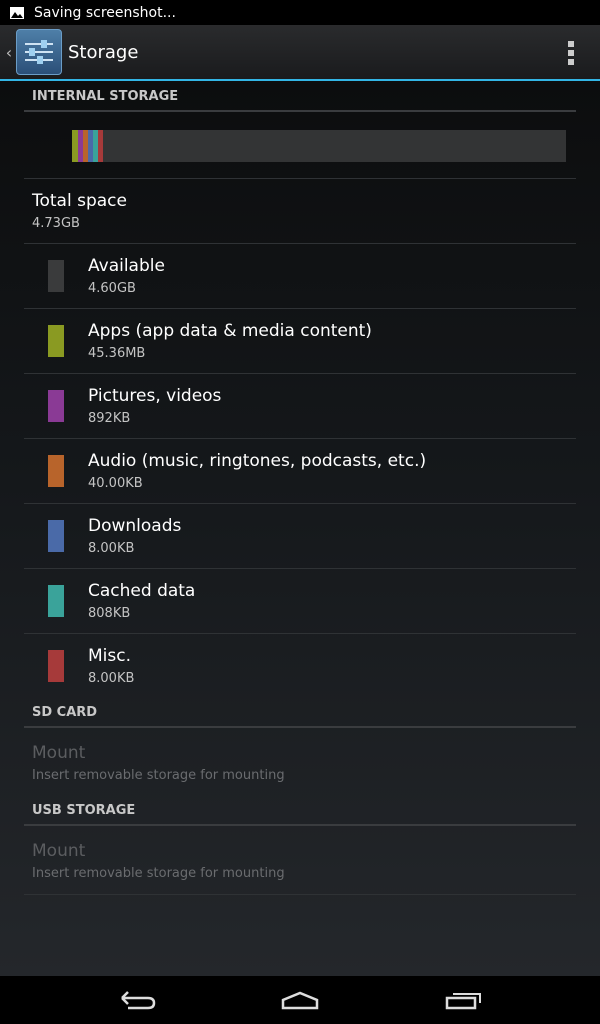 The width and height of the screenshot is (600, 1024). What do you see at coordinates (39, 52) in the screenshot?
I see `settings-sliders-icon` at bounding box center [39, 52].